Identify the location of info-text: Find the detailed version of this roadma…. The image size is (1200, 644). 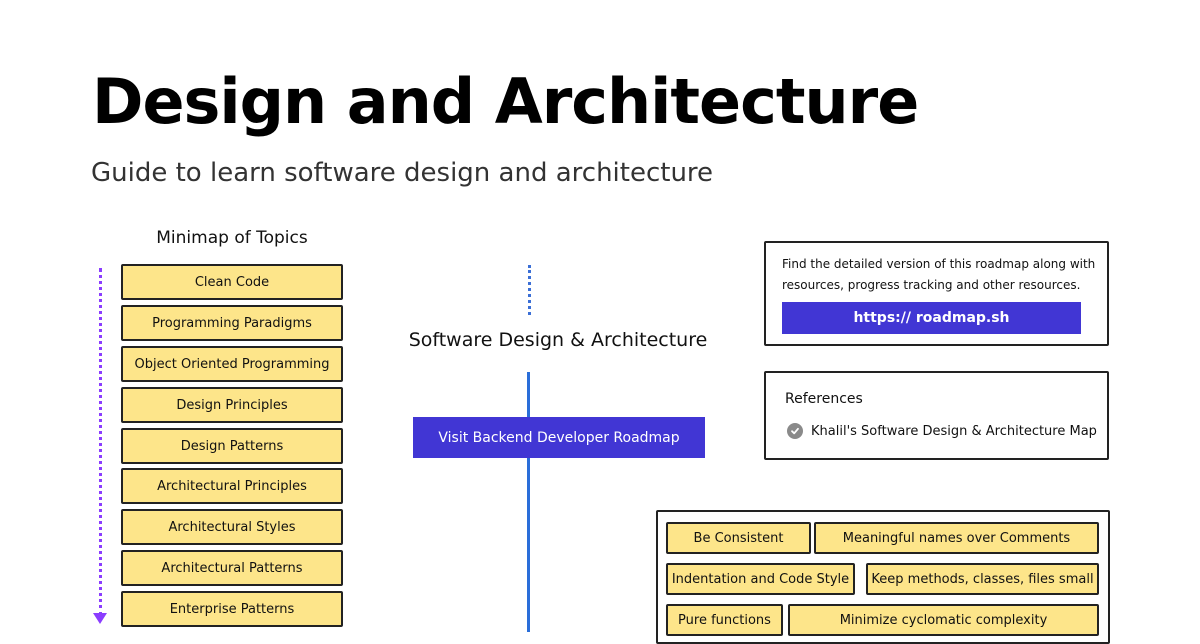
(939, 274).